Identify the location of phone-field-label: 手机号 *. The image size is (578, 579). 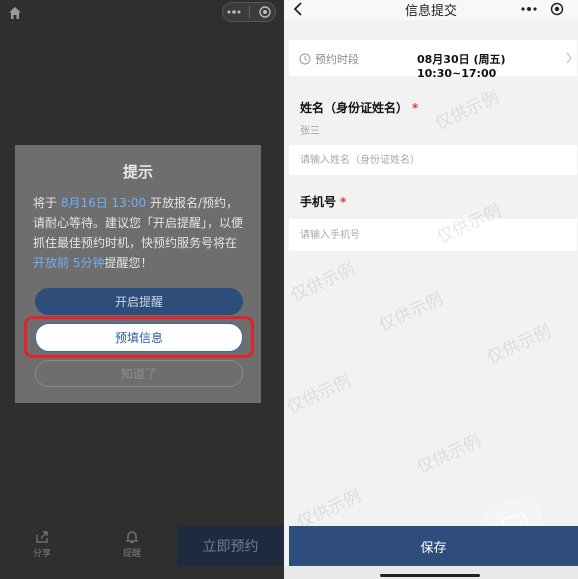
(323, 201).